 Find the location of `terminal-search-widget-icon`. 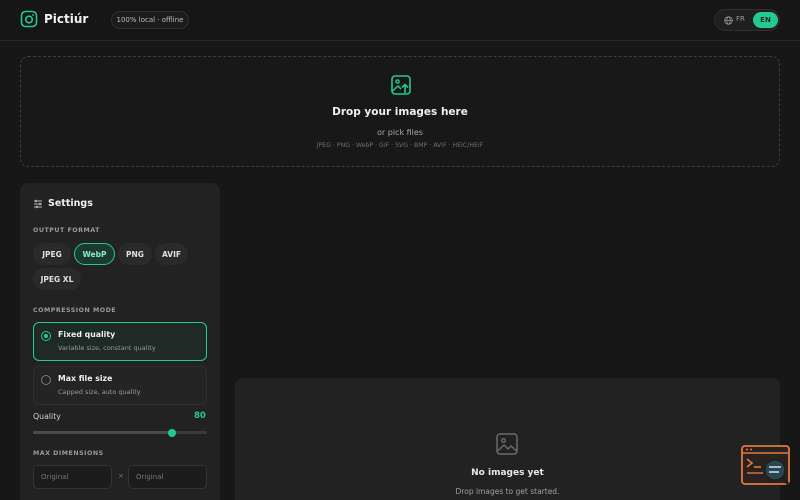

terminal-search-widget-icon is located at coordinates (766, 466).